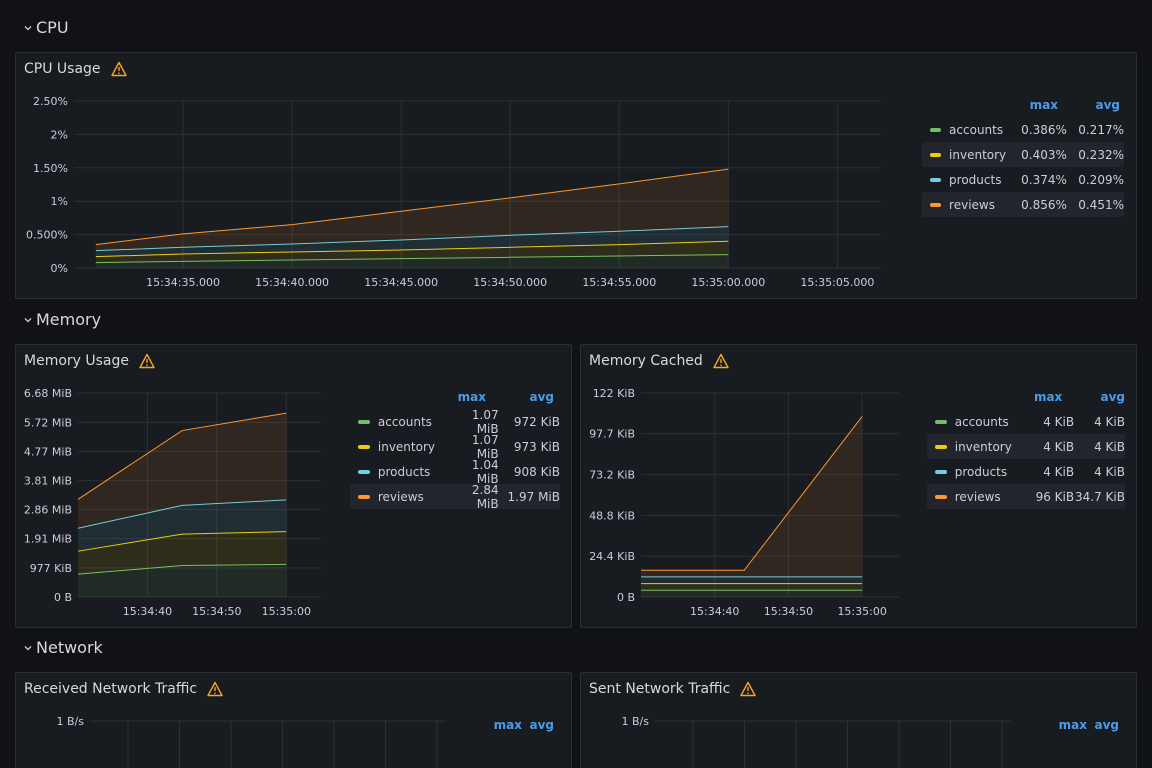 The height and width of the screenshot is (768, 1152). I want to click on legend-item-reviews: reviews 2.84 MiB 1.97 MiB, so click(455, 497).